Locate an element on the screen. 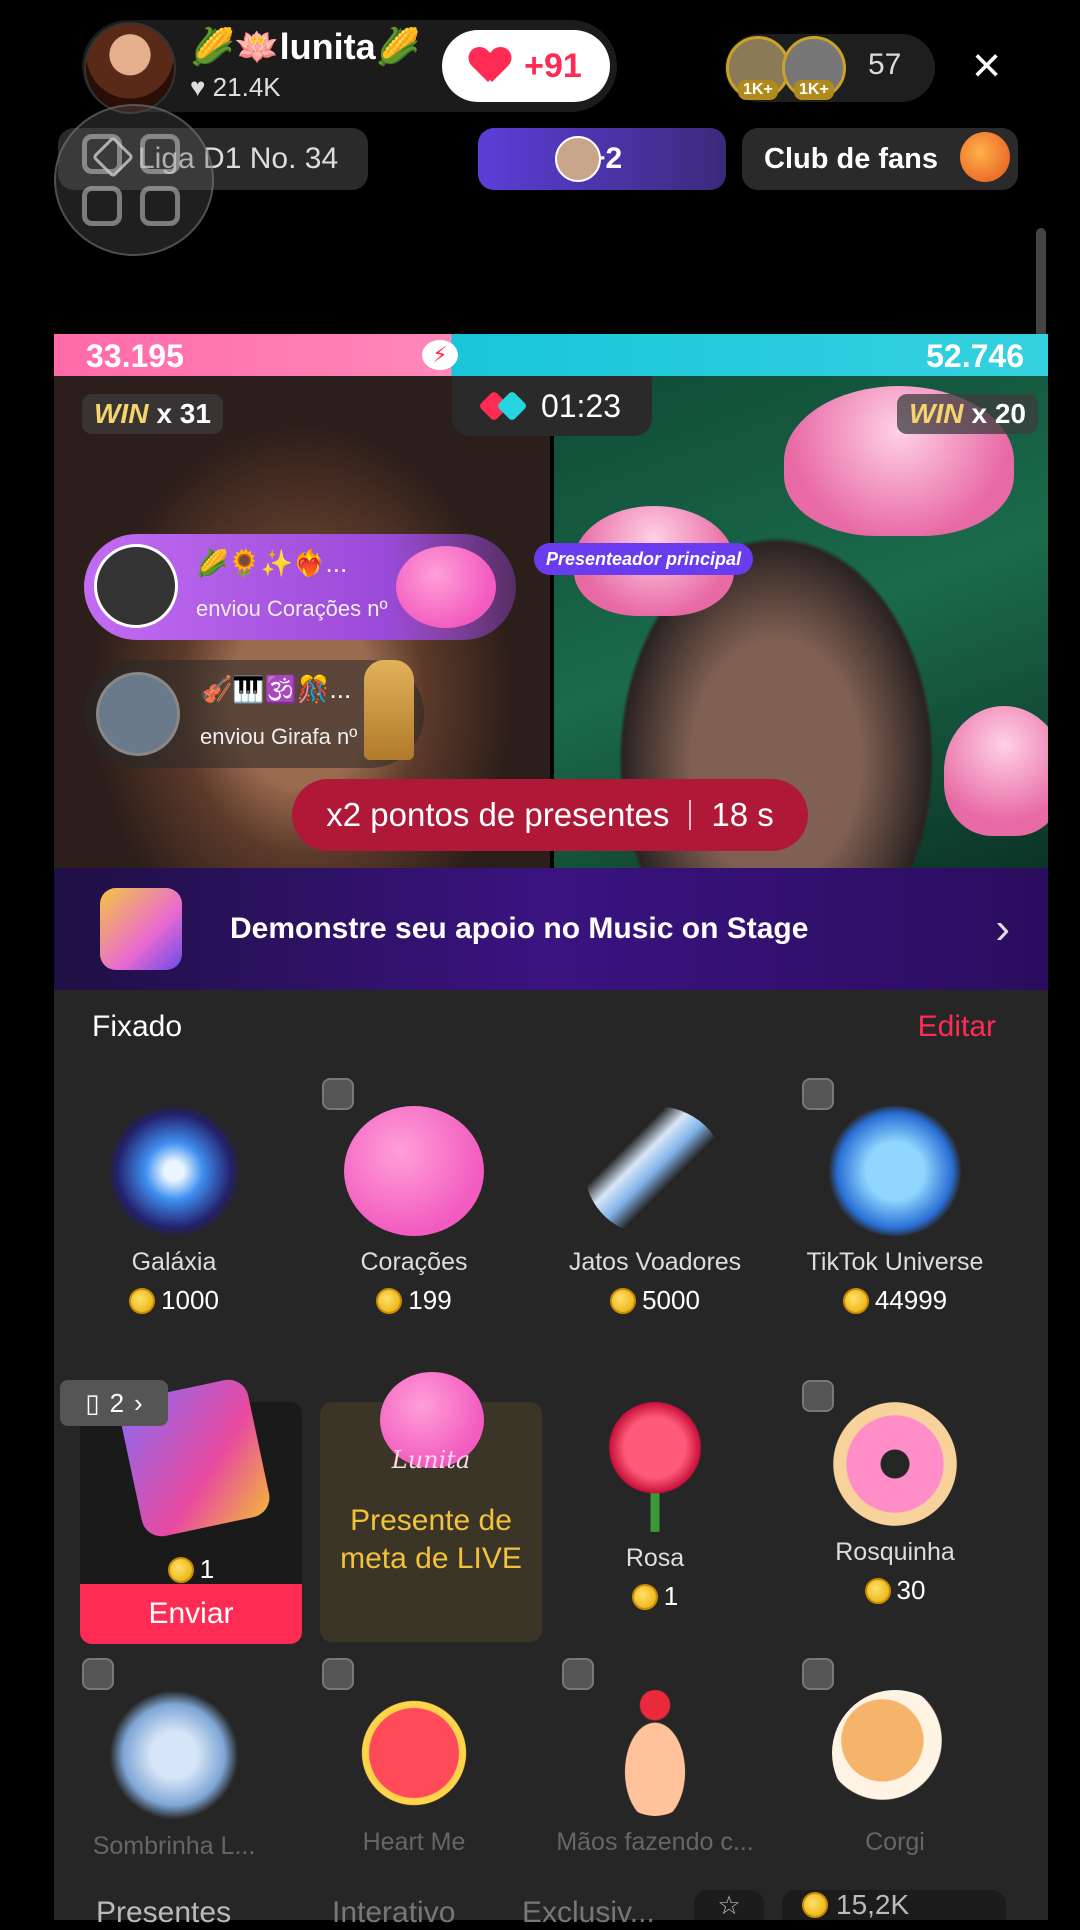 This screenshot has width=1080, height=1930. phone-icon: ▯ is located at coordinates (92, 1402).